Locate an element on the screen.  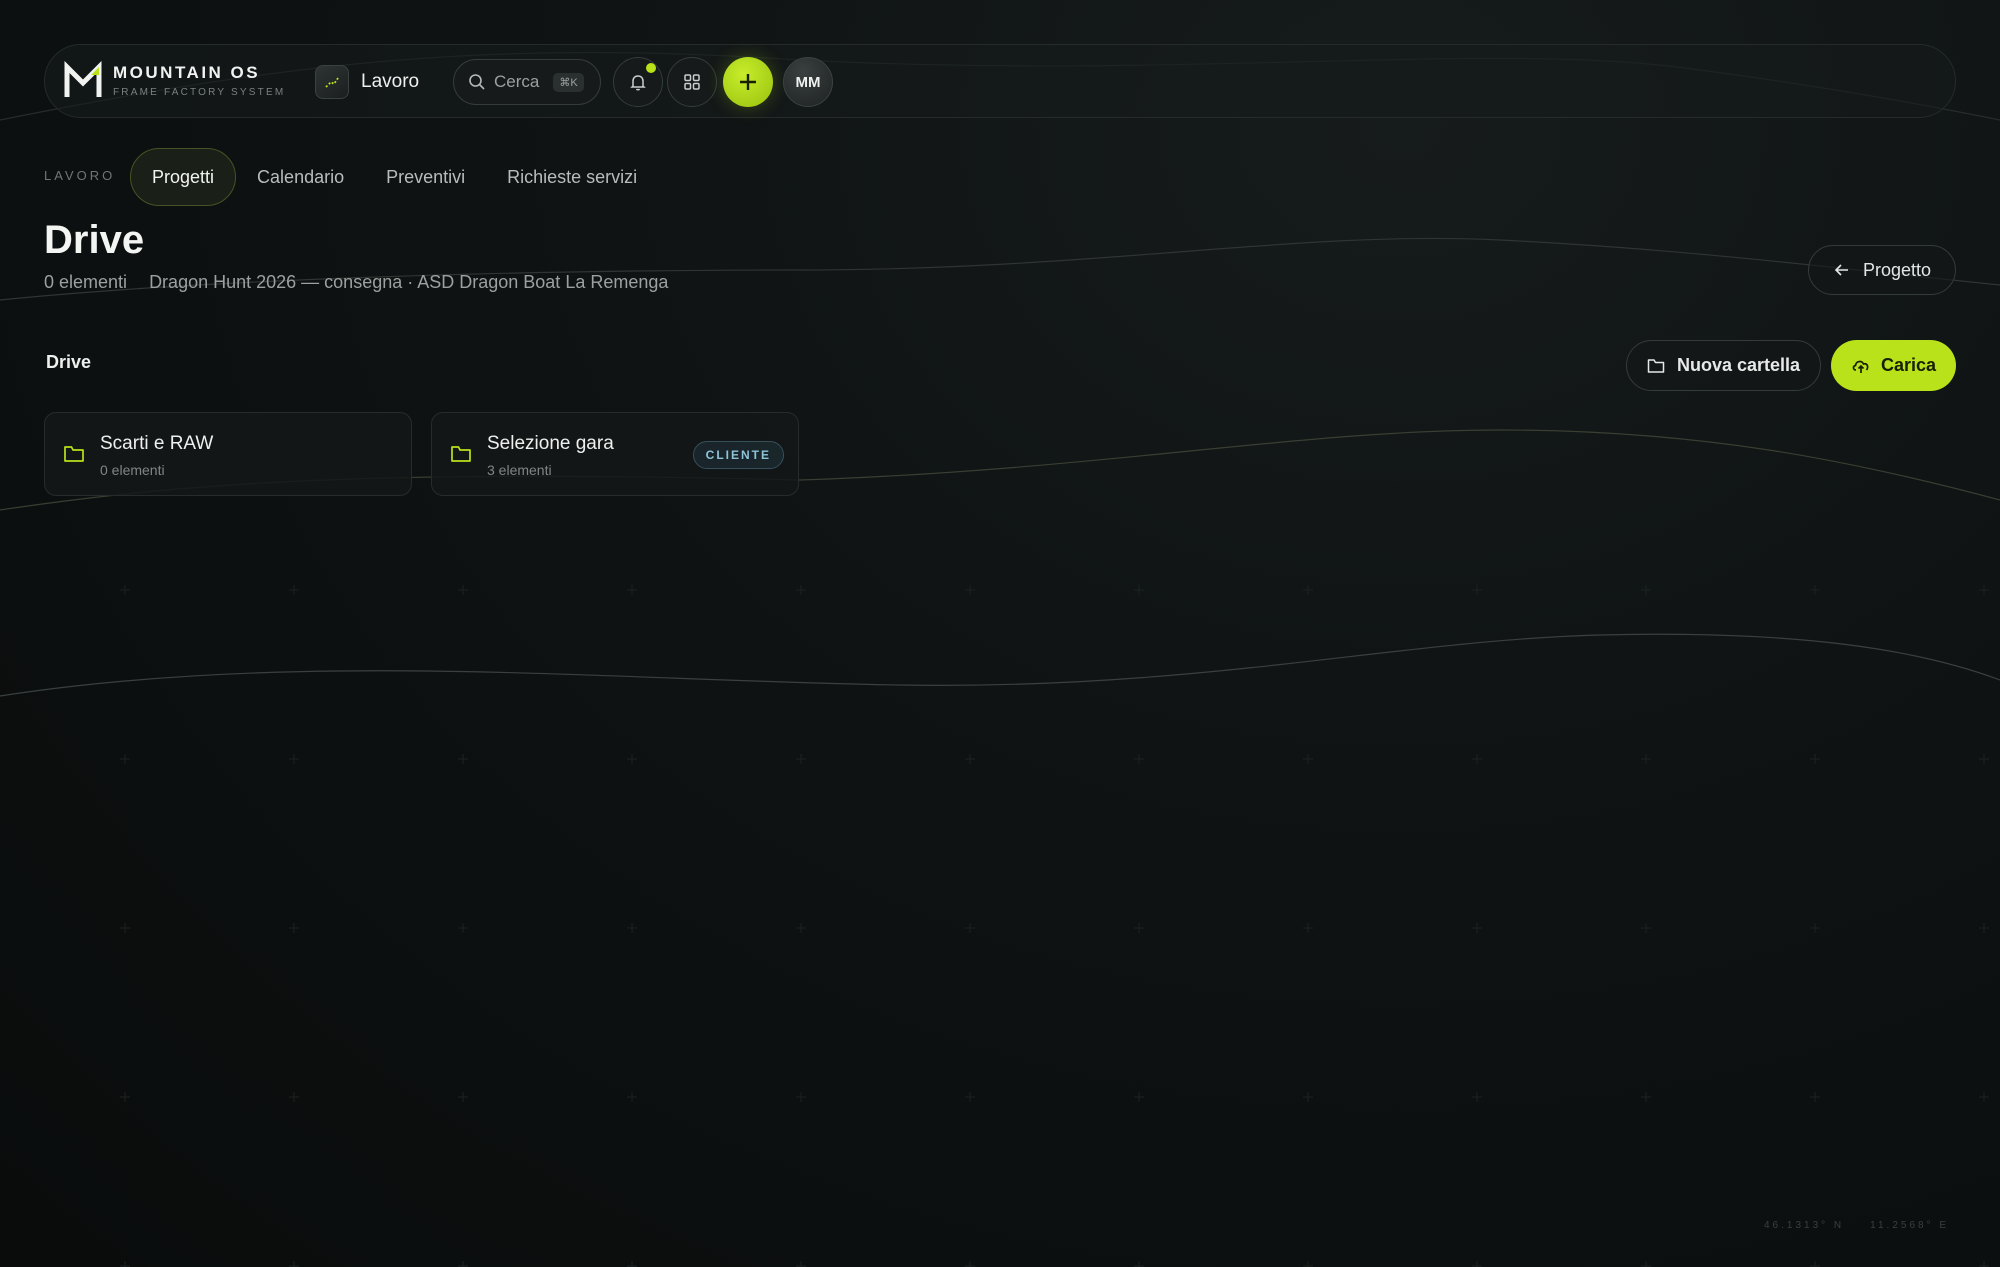
client-badge: CLIENTE is located at coordinates (738, 455).